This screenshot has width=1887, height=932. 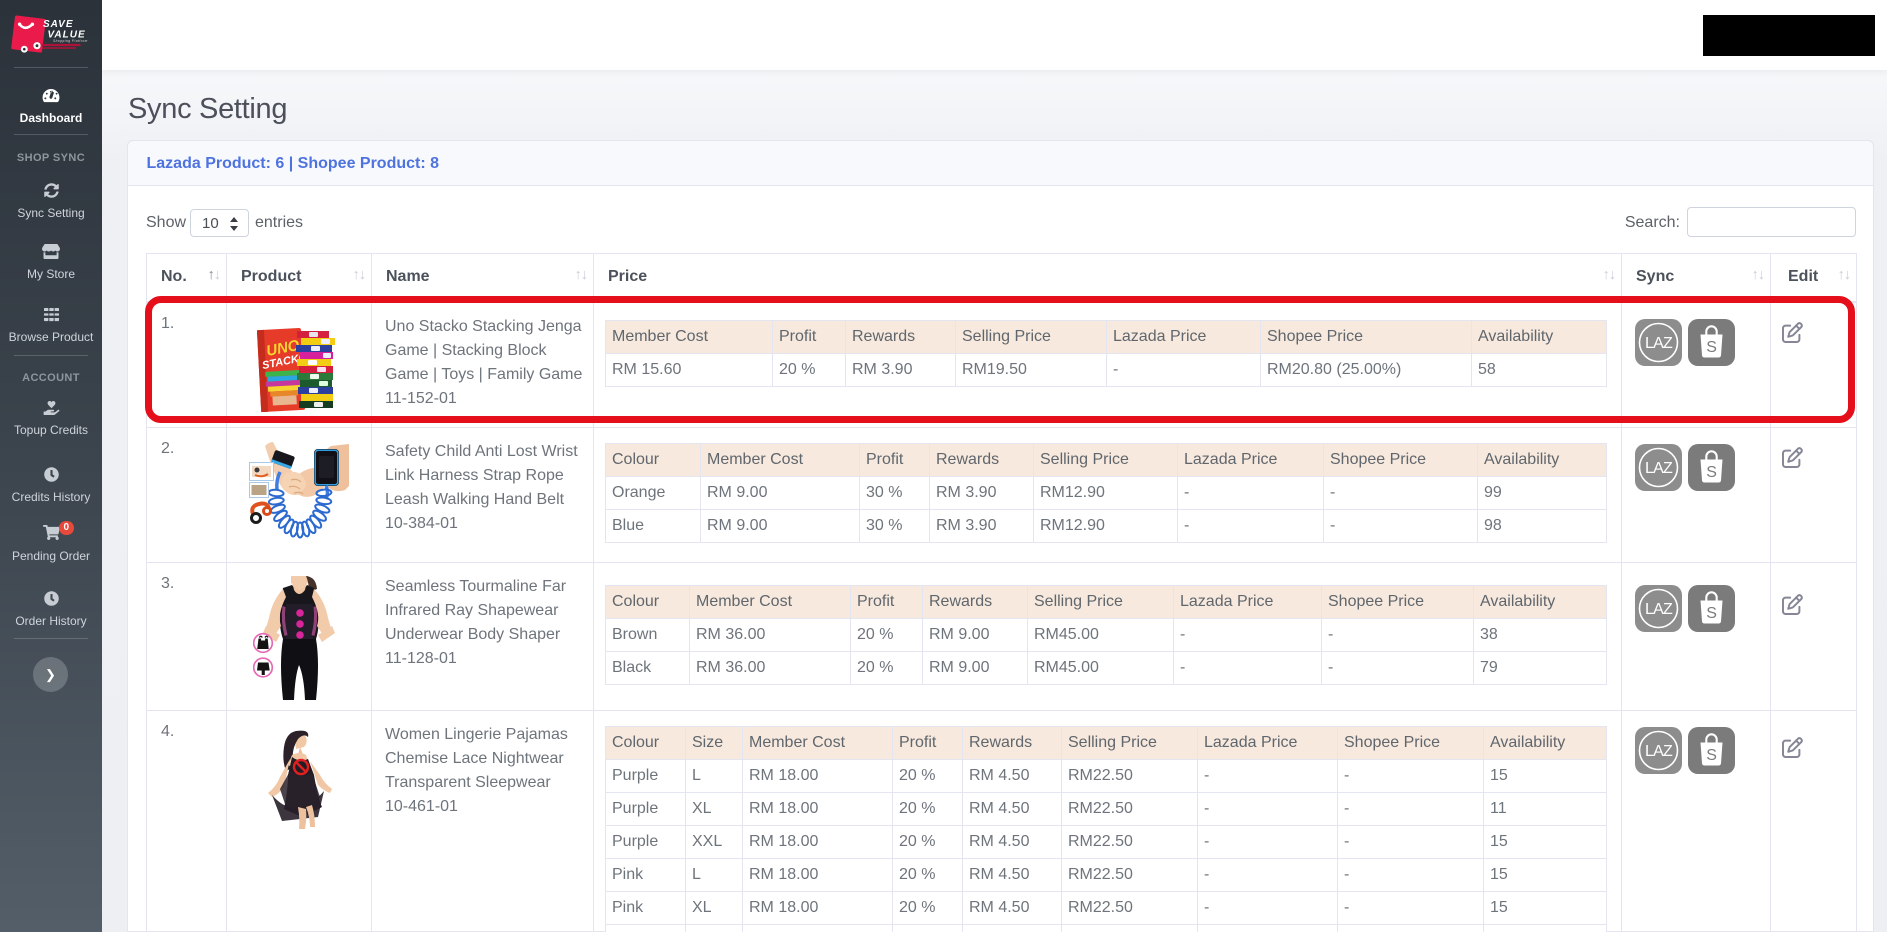 What do you see at coordinates (58, 24) in the screenshot?
I see `svg-text: SAVE` at bounding box center [58, 24].